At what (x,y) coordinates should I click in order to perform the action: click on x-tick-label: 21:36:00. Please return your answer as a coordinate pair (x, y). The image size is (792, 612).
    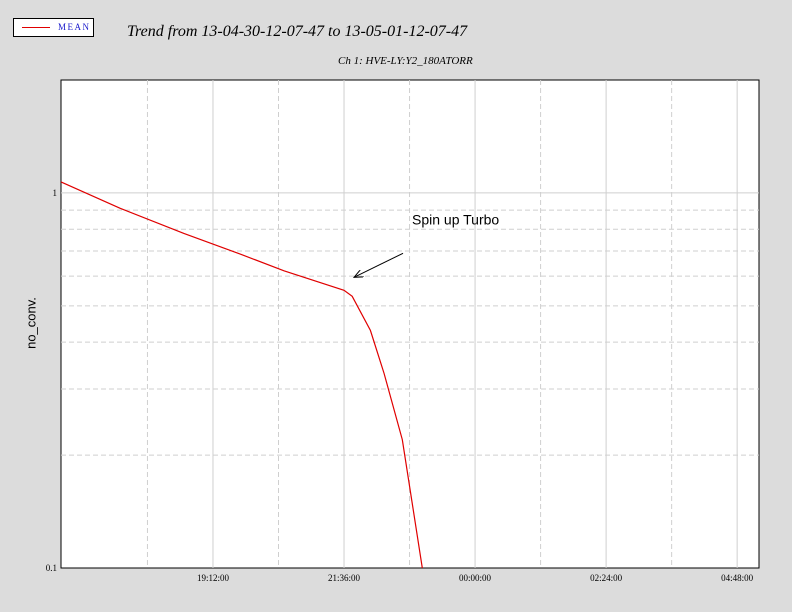
    Looking at the image, I should click on (344, 578).